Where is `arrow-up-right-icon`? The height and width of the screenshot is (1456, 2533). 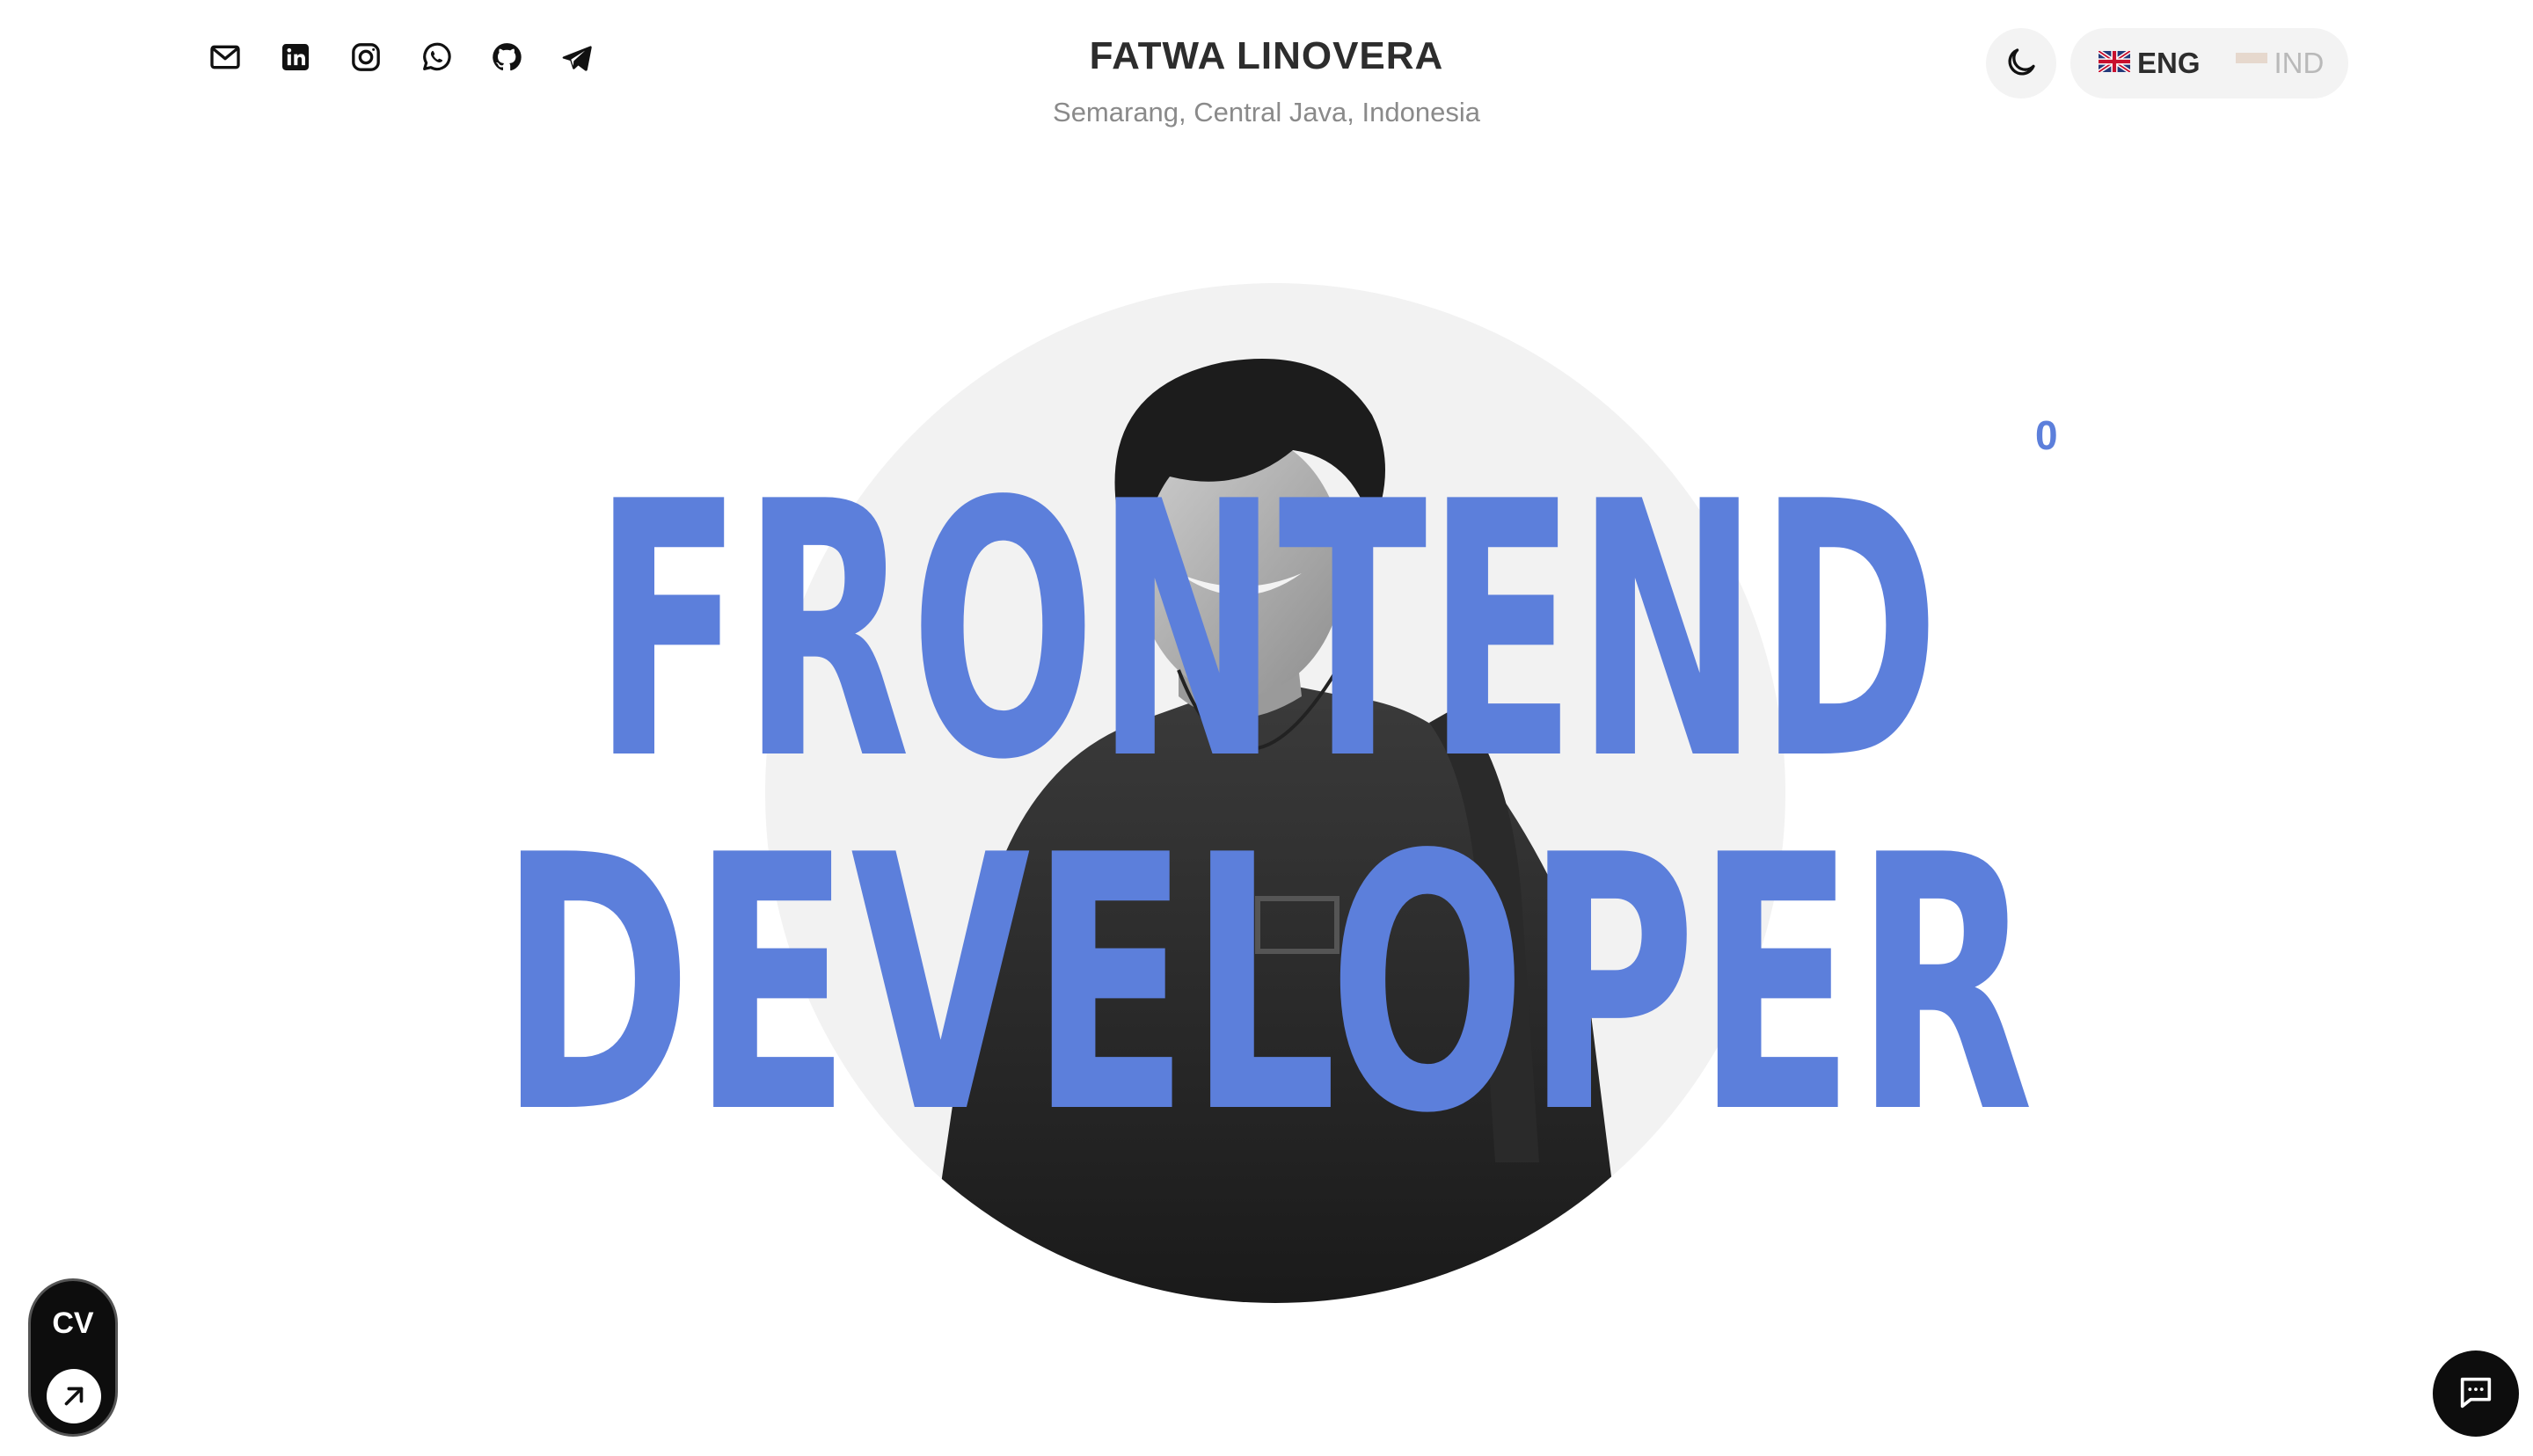
arrow-up-right-icon is located at coordinates (74, 1396).